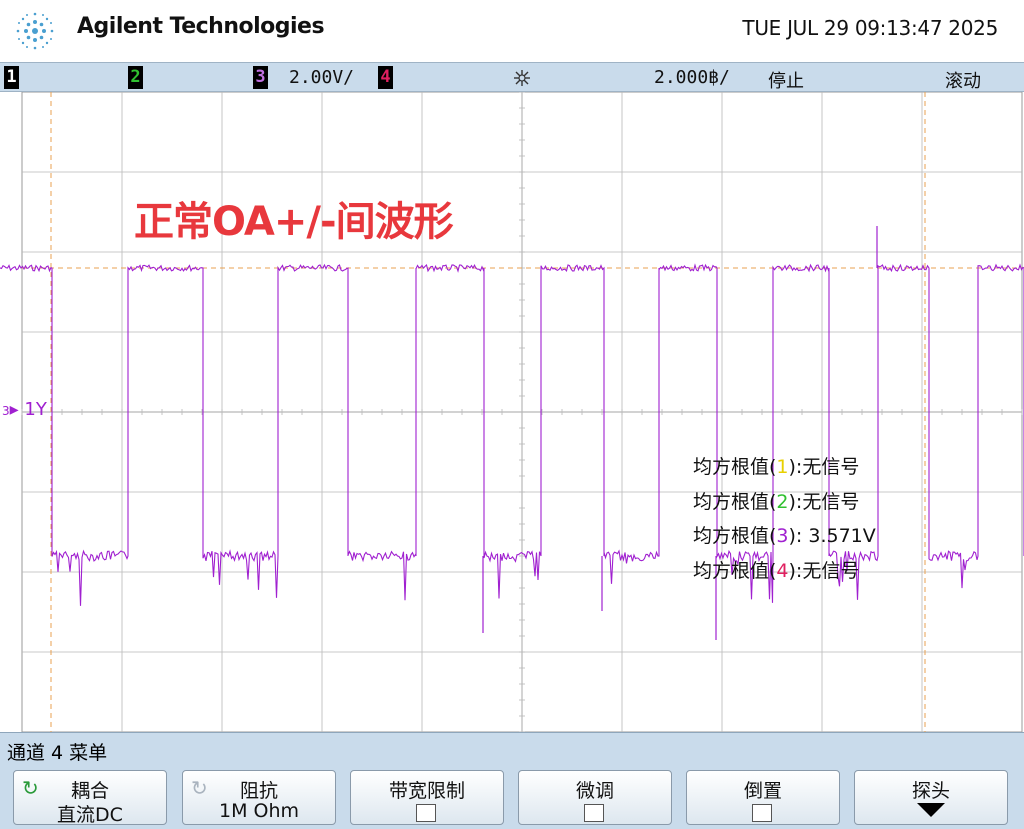  What do you see at coordinates (294, 222) in the screenshot?
I see `annotation-title: 正常OA+/-间波形` at bounding box center [294, 222].